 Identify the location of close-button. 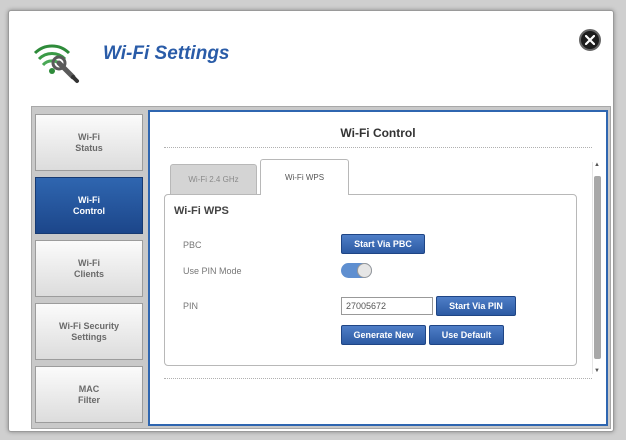
(590, 40).